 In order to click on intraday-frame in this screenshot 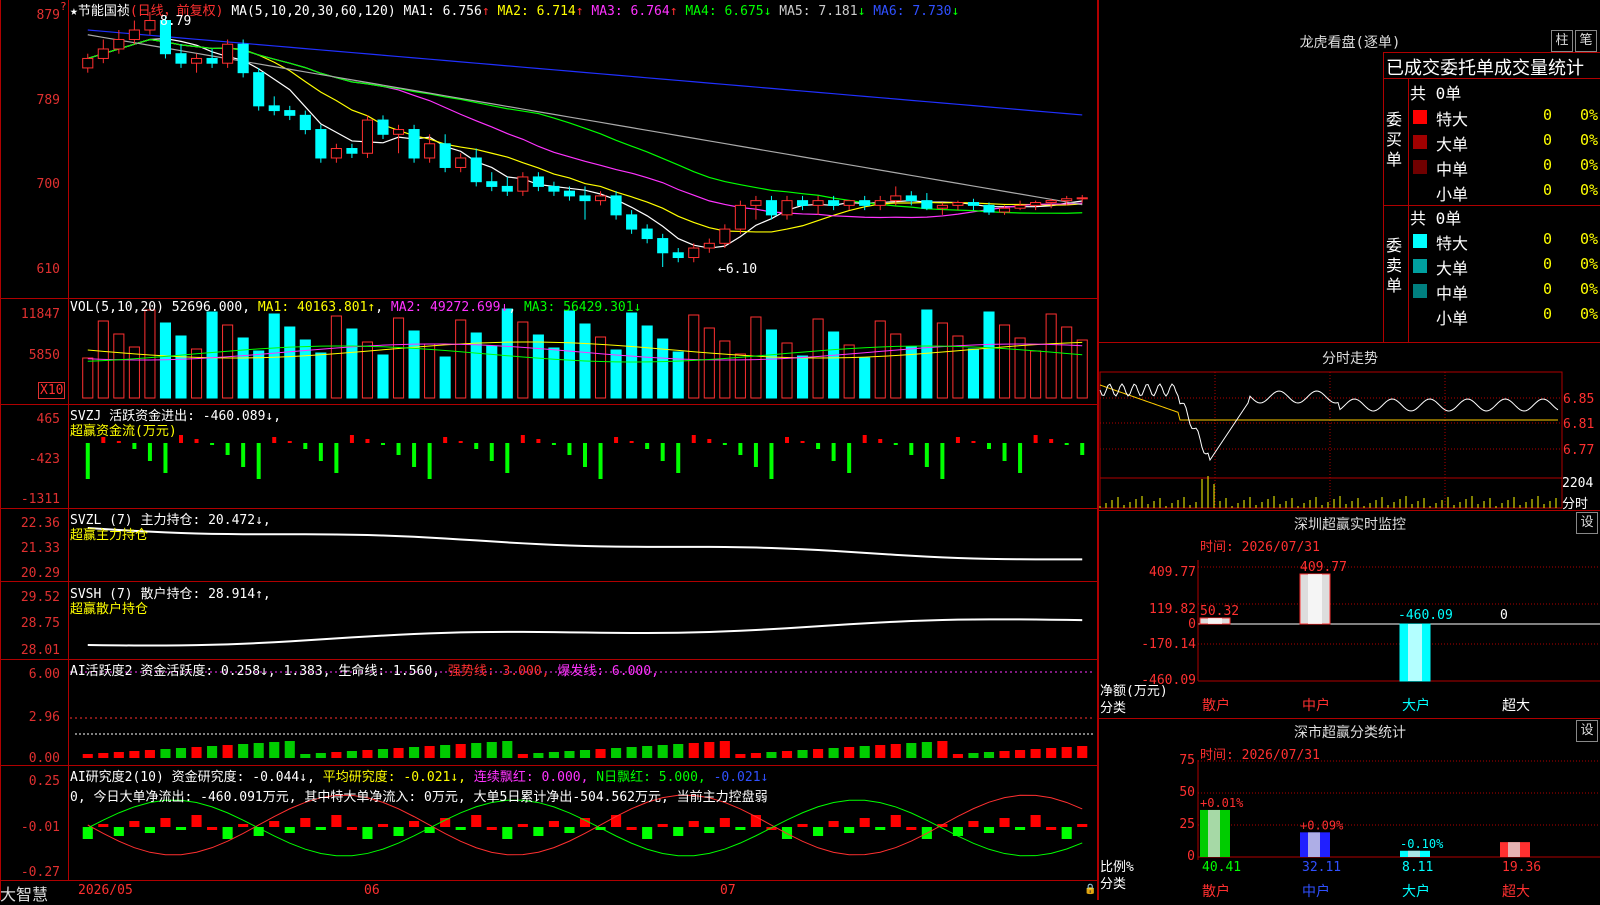, I will do `click(1331, 440)`.